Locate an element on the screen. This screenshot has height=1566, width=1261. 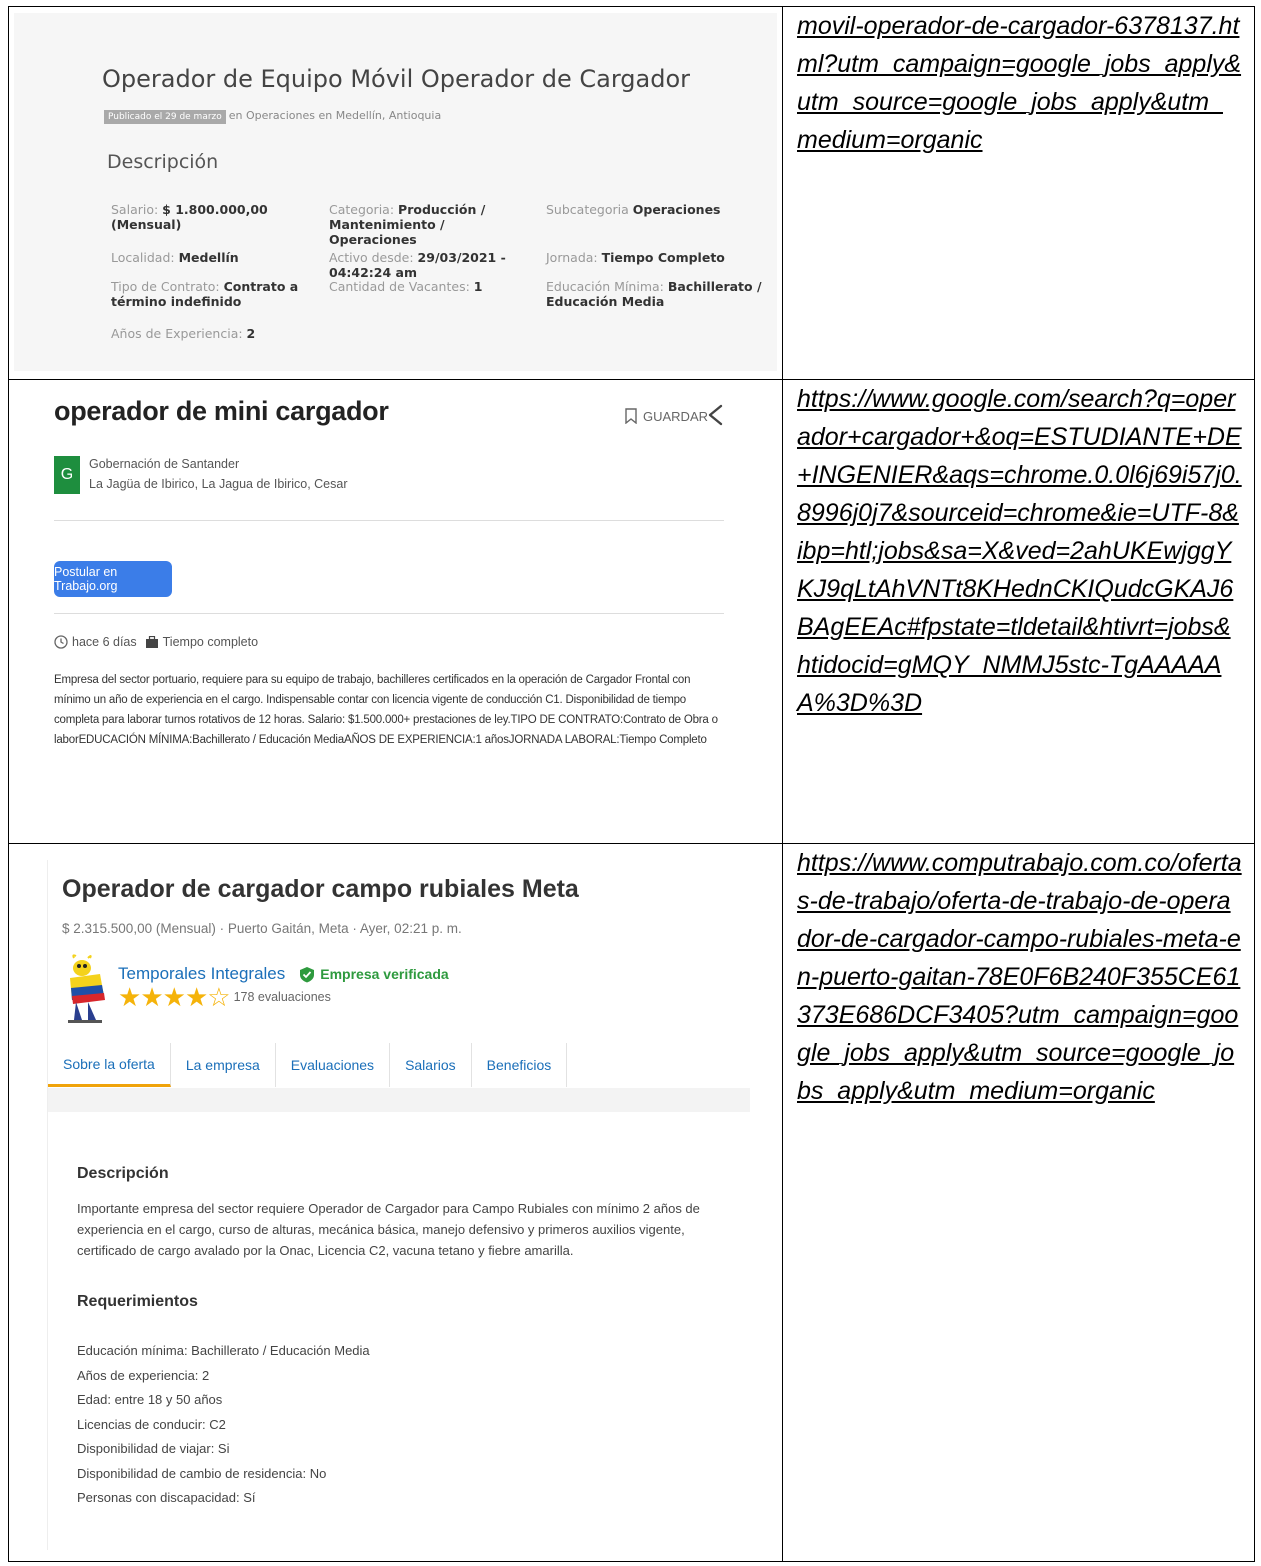
company-mascot-logo is located at coordinates (85, 990).